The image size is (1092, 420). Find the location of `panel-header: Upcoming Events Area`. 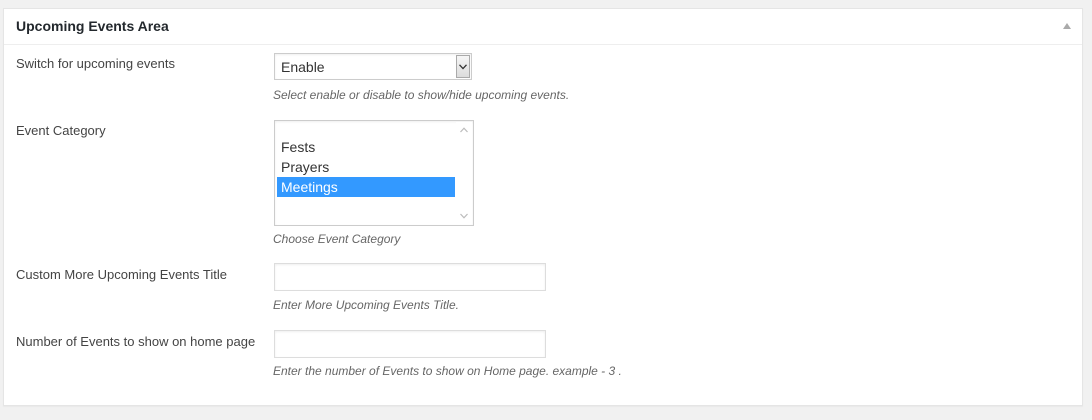

panel-header: Upcoming Events Area is located at coordinates (543, 27).